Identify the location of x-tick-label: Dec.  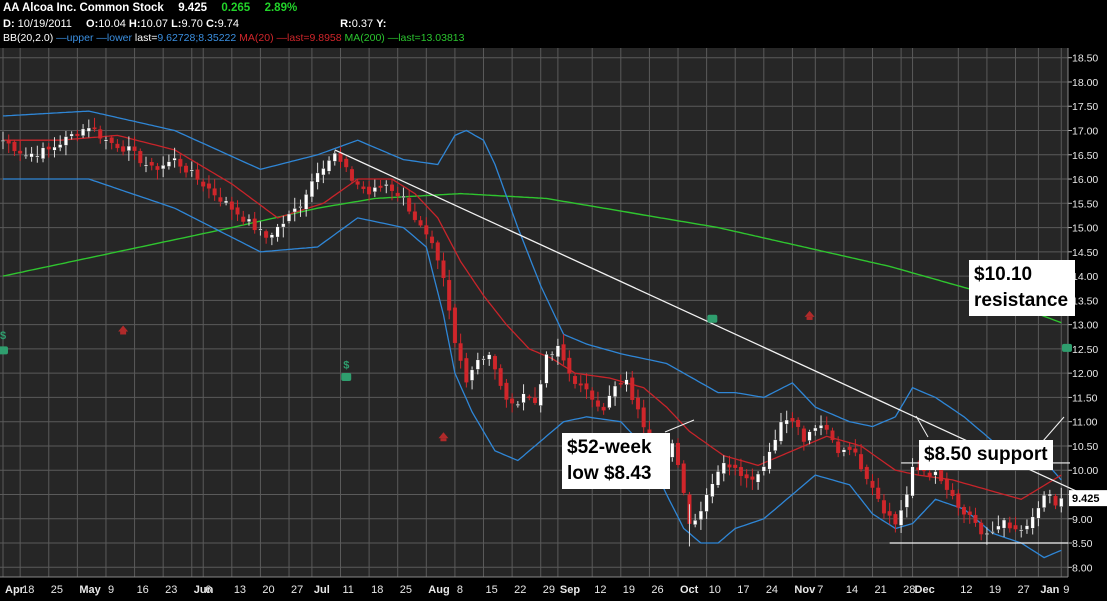
(925, 590).